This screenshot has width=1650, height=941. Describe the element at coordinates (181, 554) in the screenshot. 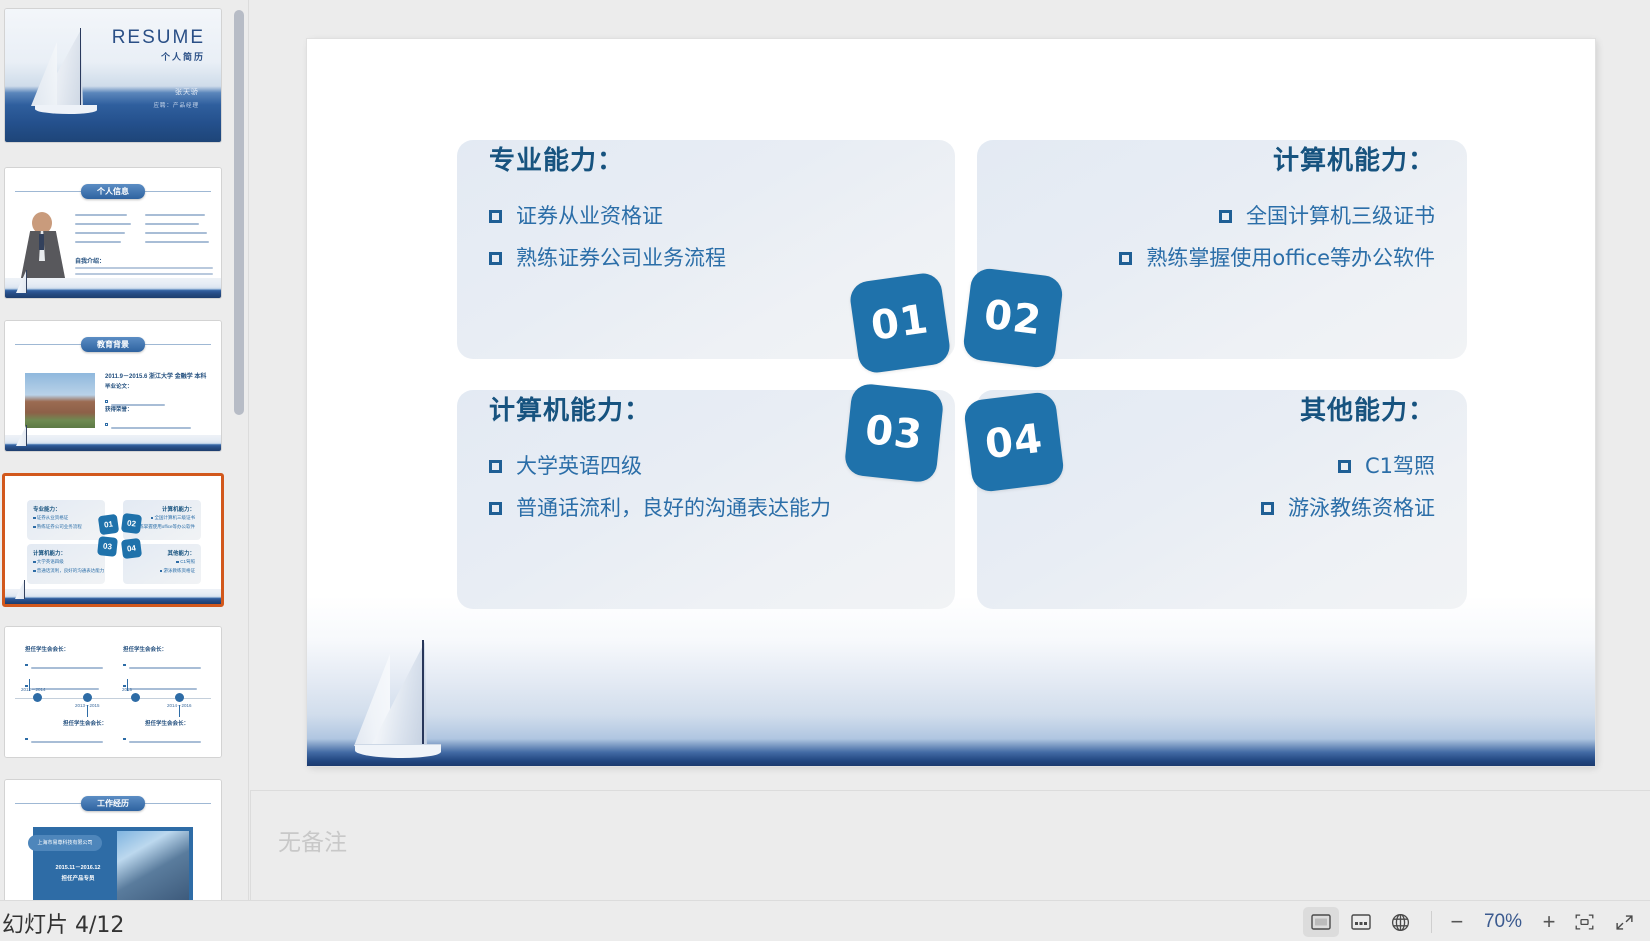

I see `thumb-4-card-04-title: 其他能力：` at that location.